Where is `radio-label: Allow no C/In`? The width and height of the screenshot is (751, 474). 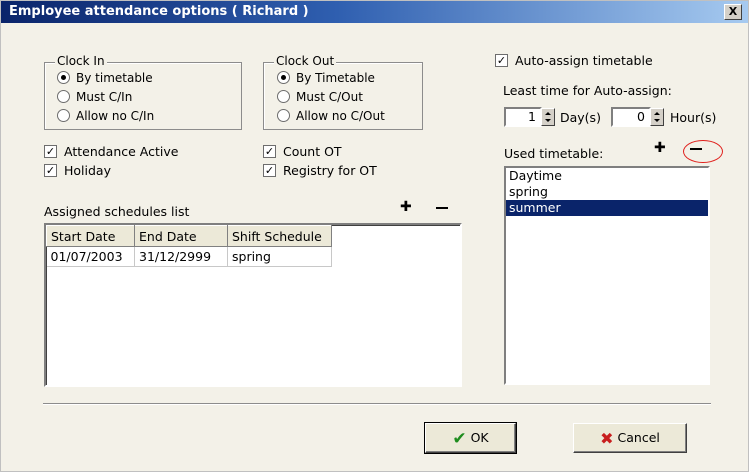 radio-label: Allow no C/In is located at coordinates (115, 116).